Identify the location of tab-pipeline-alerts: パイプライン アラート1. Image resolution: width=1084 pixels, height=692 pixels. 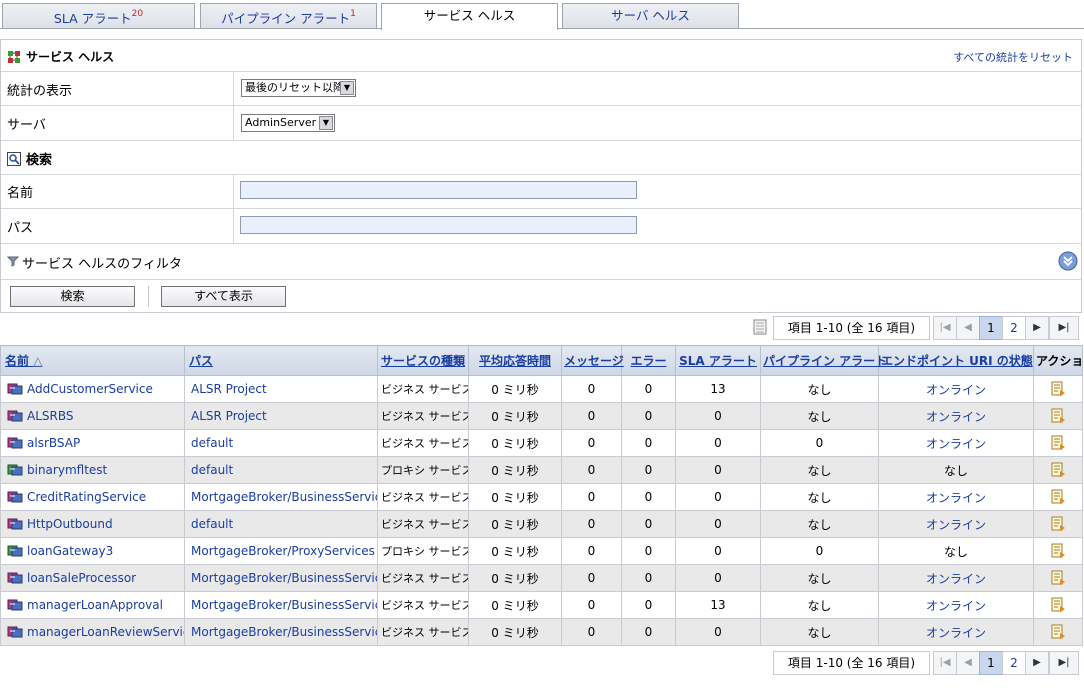
(288, 16).